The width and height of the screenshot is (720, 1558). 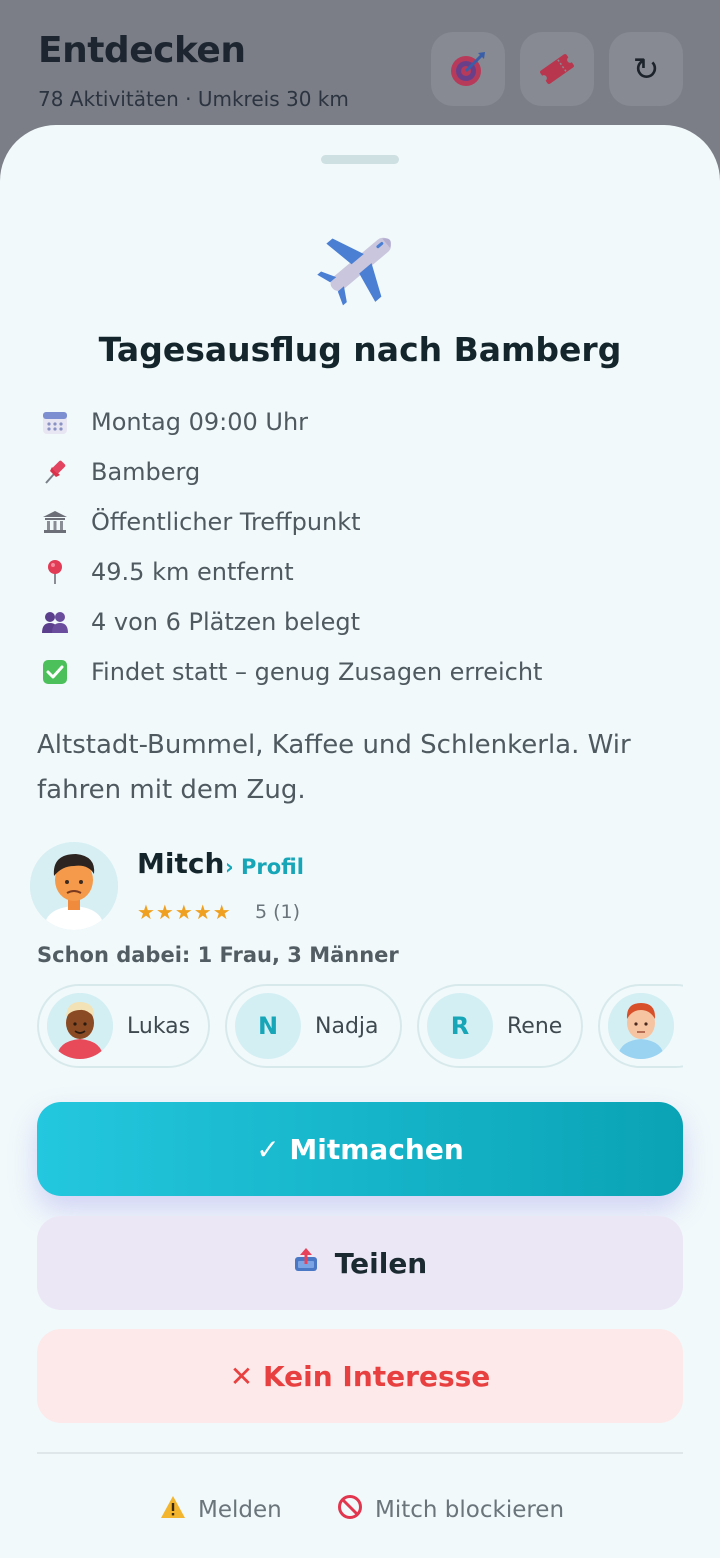 I want to click on page-subtitle: 78 Aktivitäten · Umkreis 30 km, so click(x=193, y=99).